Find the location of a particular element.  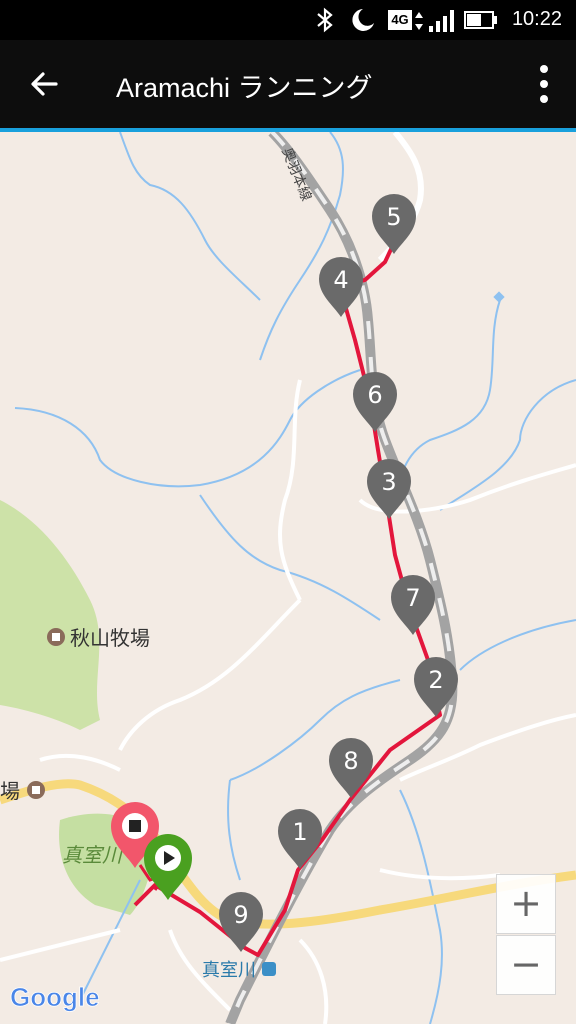

km-marker-label: 3 is located at coordinates (388, 482).